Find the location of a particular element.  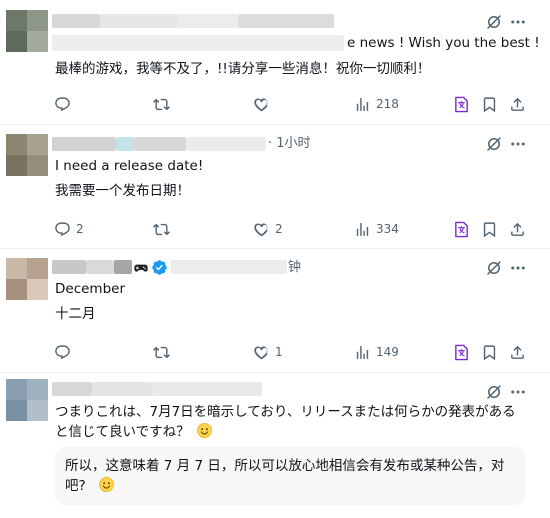

post-text-original-line2: と信じて良いですね？ is located at coordinates (134, 431).